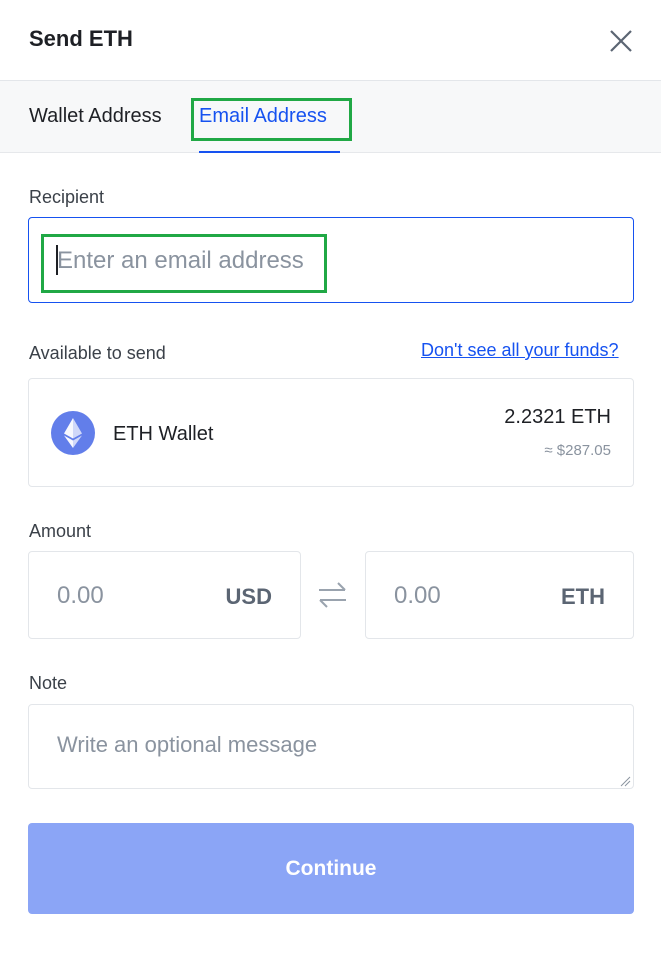  Describe the element at coordinates (577, 450) in the screenshot. I see `wallet-fiat-value: ≈ $287.05` at that location.